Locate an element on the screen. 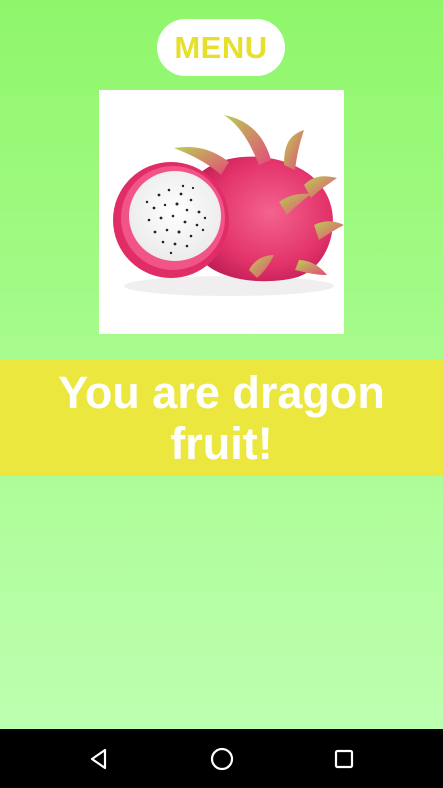 Image resolution: width=443 pixels, height=788 pixels. dragon-fruit-illustration is located at coordinates (228, 205).